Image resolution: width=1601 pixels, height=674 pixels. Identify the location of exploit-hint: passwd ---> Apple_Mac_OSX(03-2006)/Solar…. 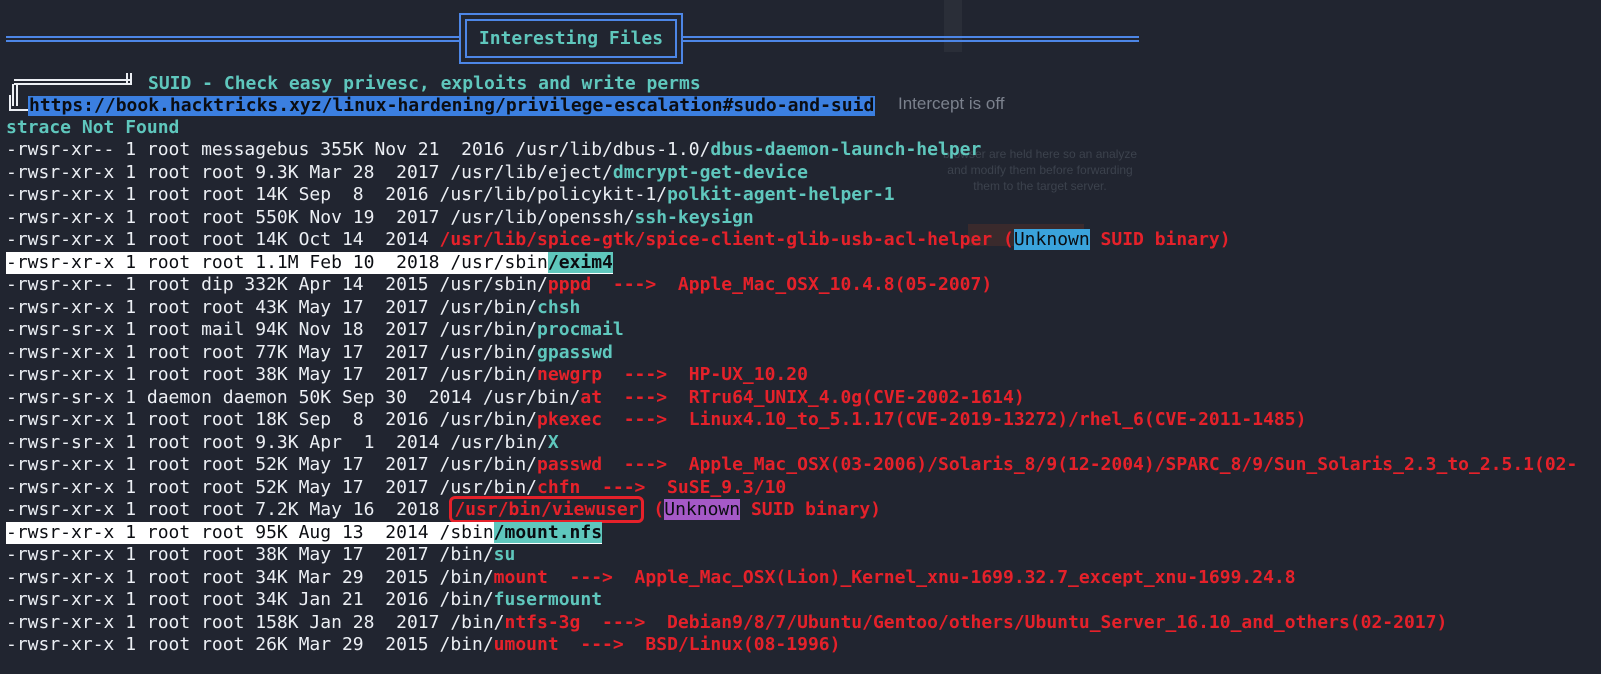
(1057, 464).